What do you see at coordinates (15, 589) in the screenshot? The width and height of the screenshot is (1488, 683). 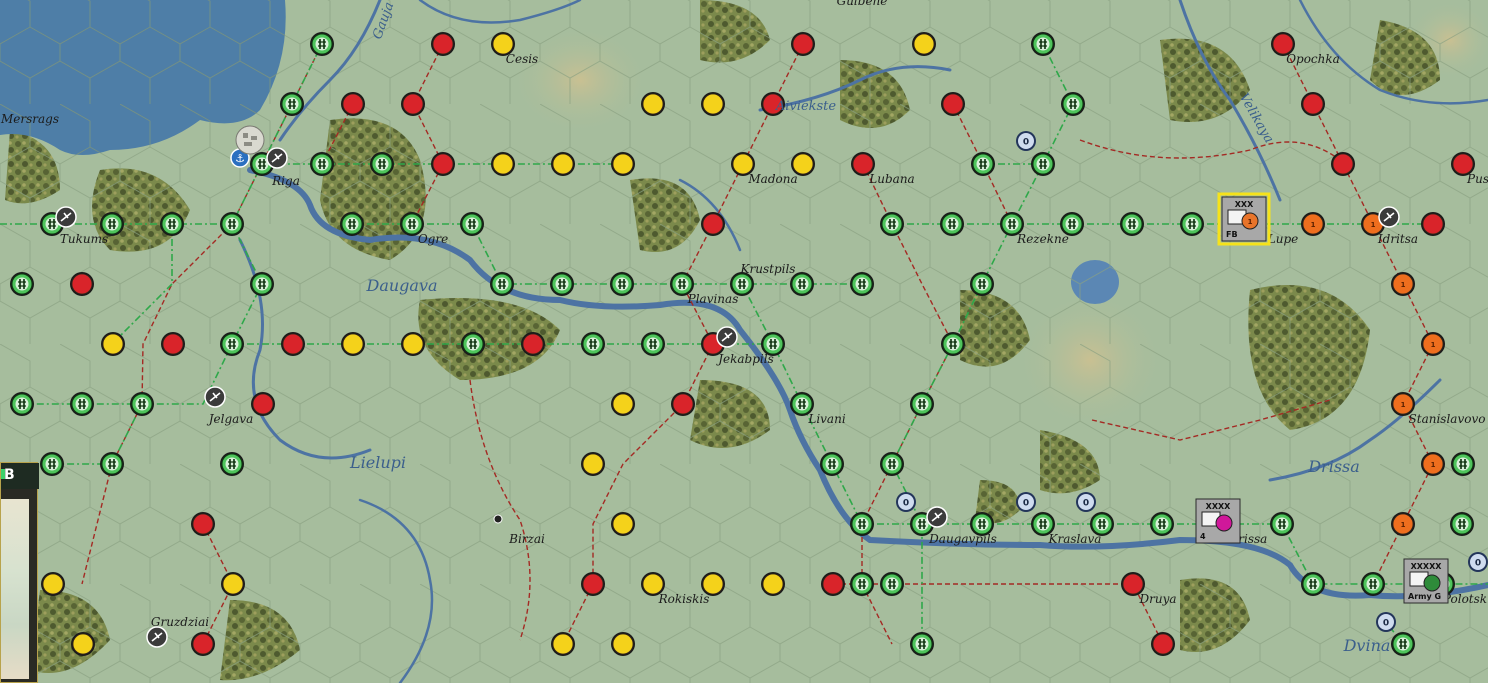 I see `minimap-view` at bounding box center [15, 589].